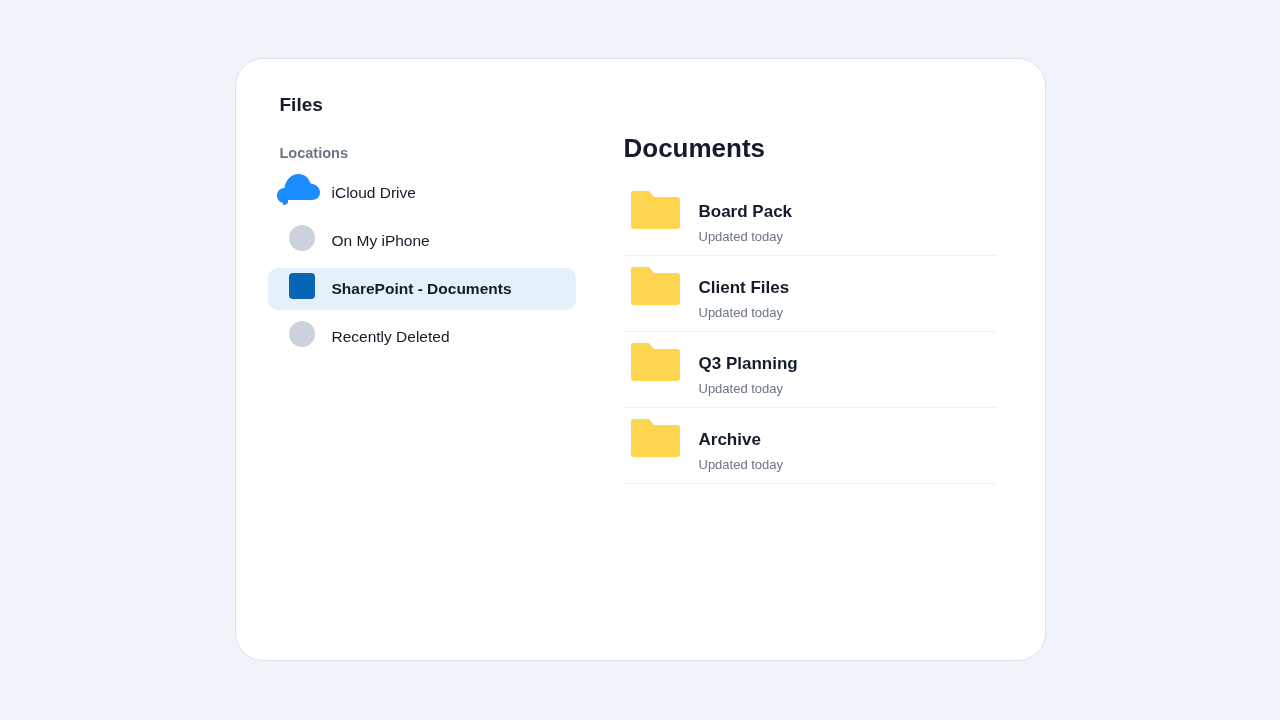  What do you see at coordinates (301, 105) in the screenshot?
I see `sidebar-title: Files` at bounding box center [301, 105].